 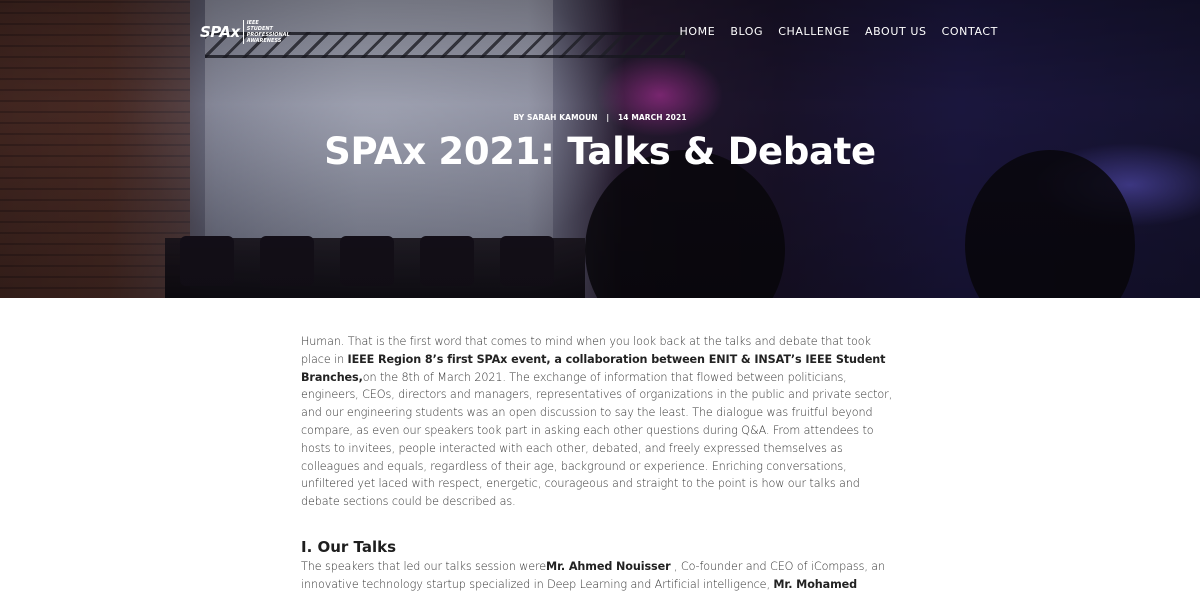 What do you see at coordinates (349, 546) in the screenshot?
I see `section-heading-talks: I. Our Talks` at bounding box center [349, 546].